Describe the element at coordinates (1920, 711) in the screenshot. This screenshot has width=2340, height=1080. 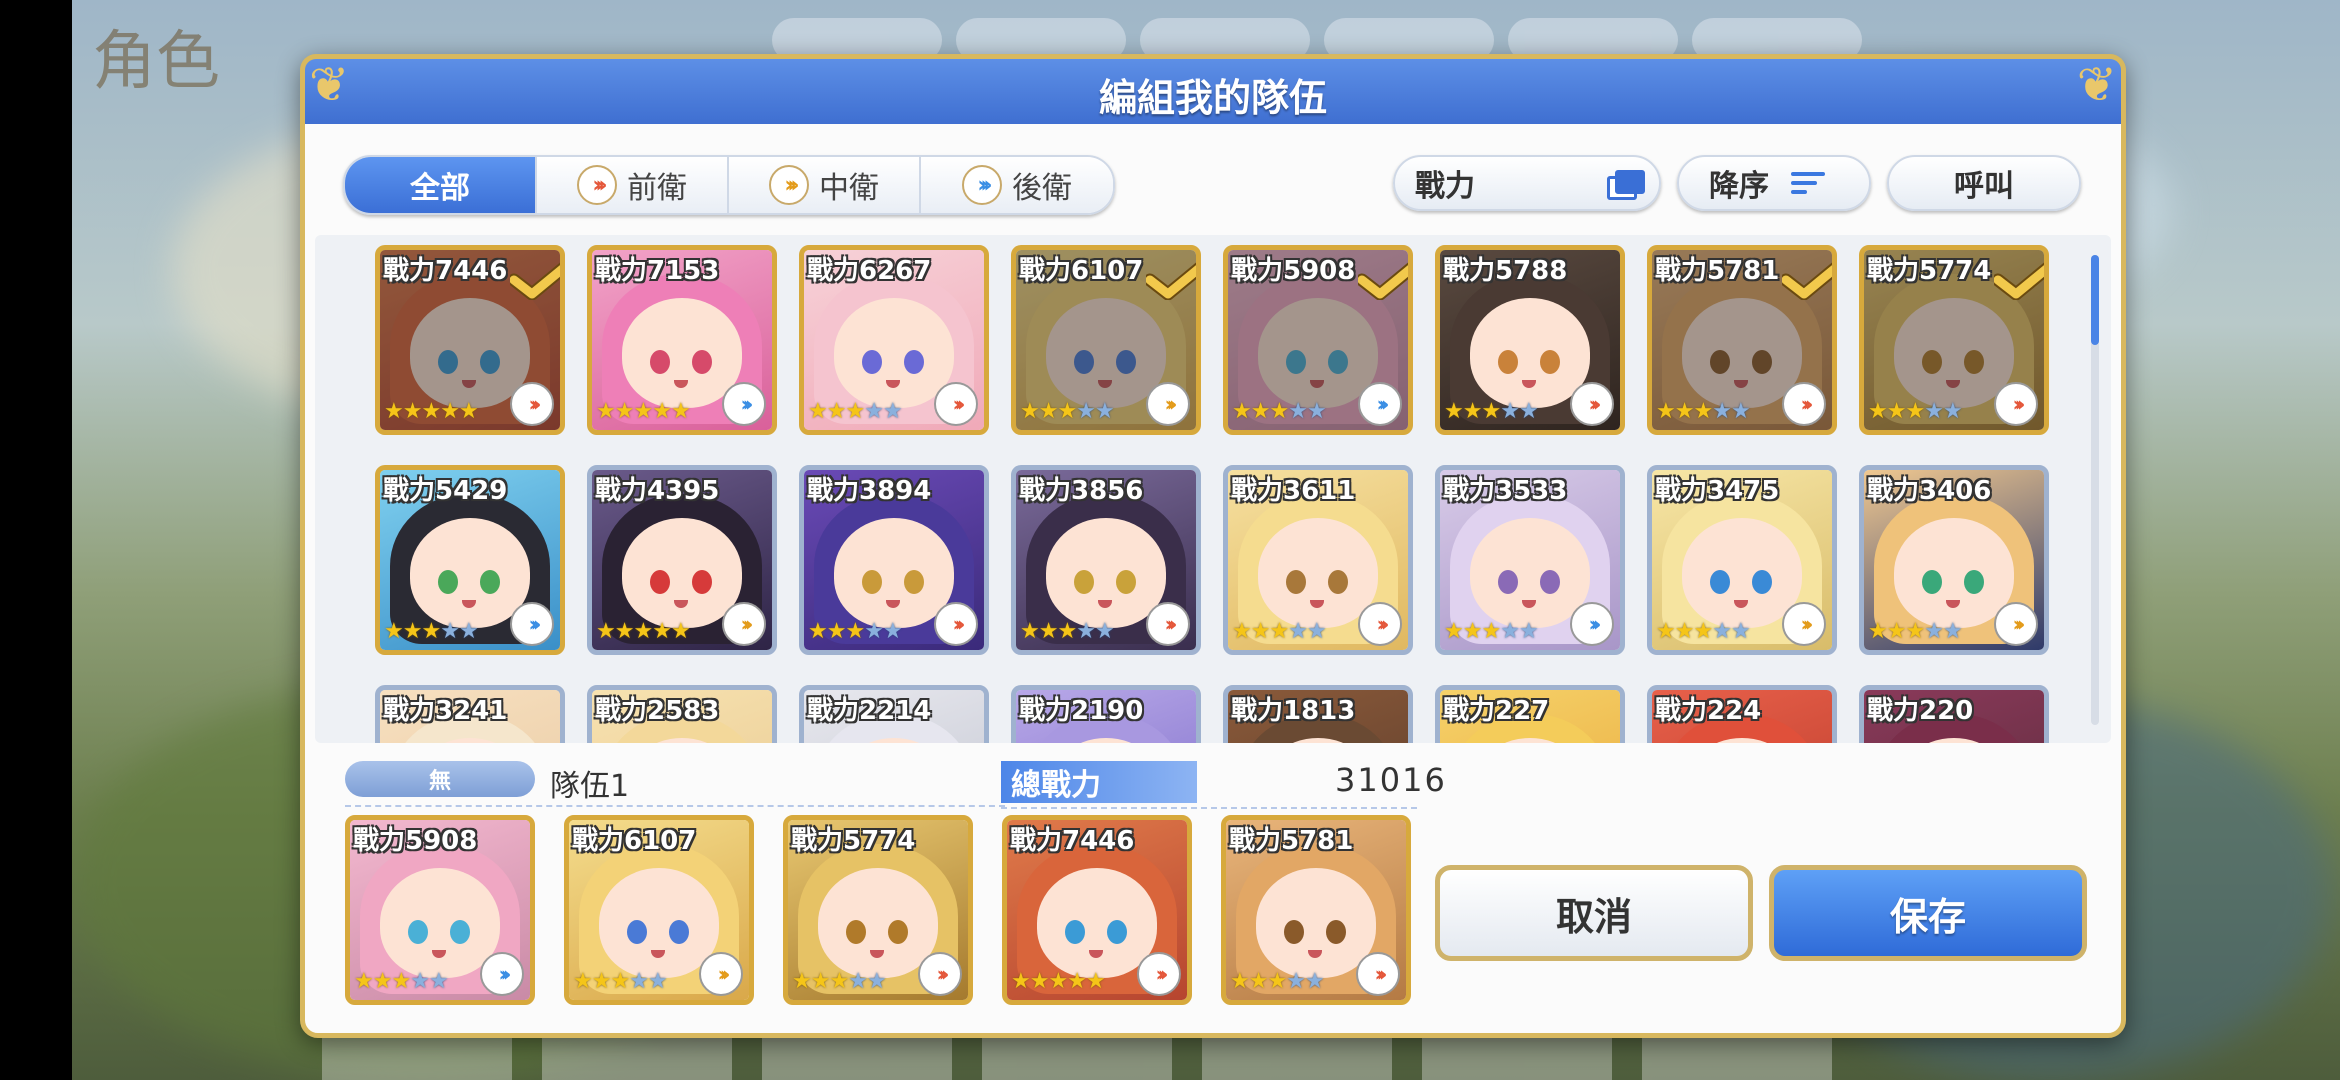
I see `character-power: 戰力220` at that location.